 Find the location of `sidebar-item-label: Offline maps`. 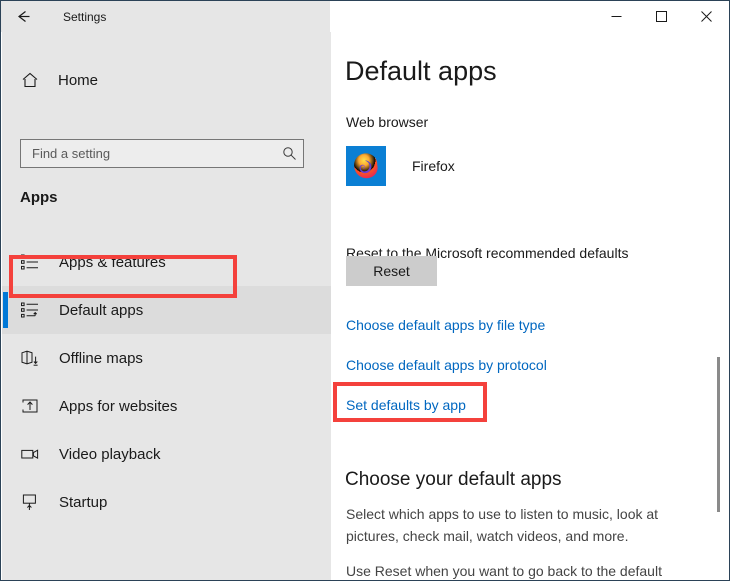

sidebar-item-label: Offline maps is located at coordinates (101, 358).